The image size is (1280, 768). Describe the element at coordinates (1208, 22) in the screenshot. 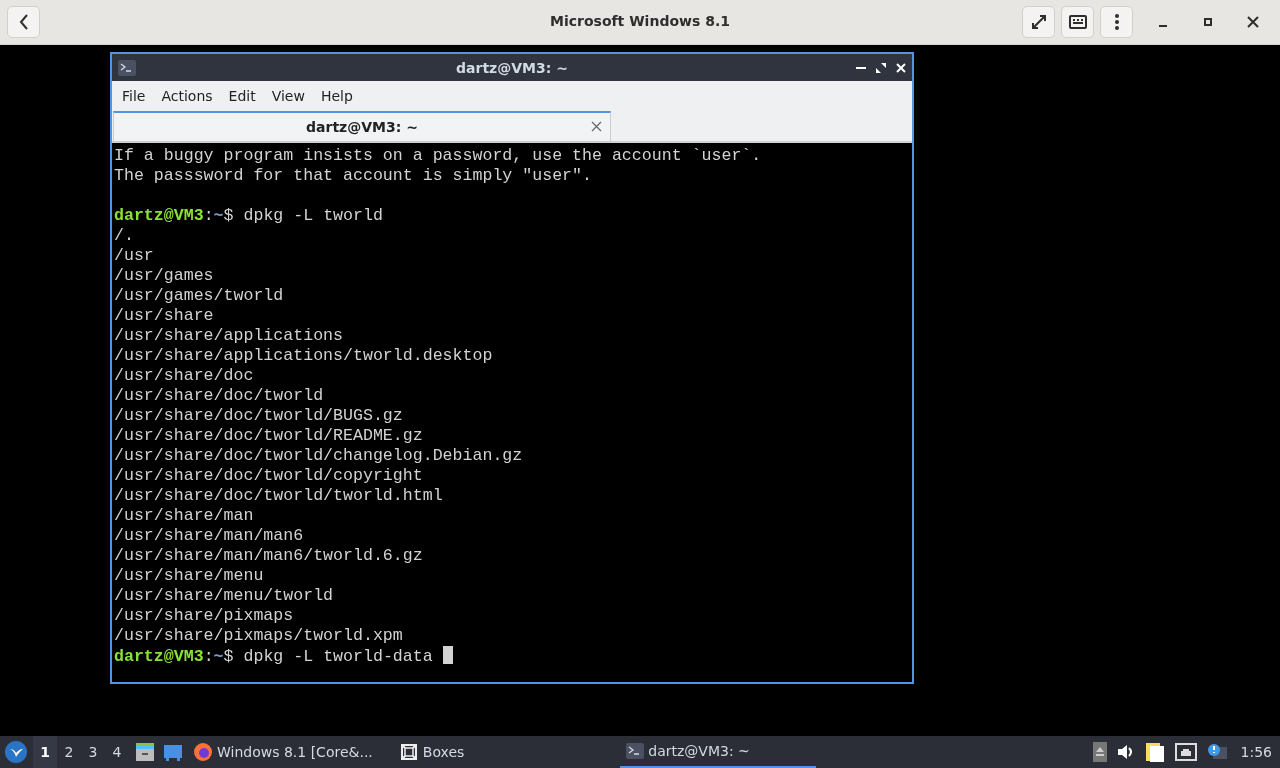

I see `maximize-icon` at that location.